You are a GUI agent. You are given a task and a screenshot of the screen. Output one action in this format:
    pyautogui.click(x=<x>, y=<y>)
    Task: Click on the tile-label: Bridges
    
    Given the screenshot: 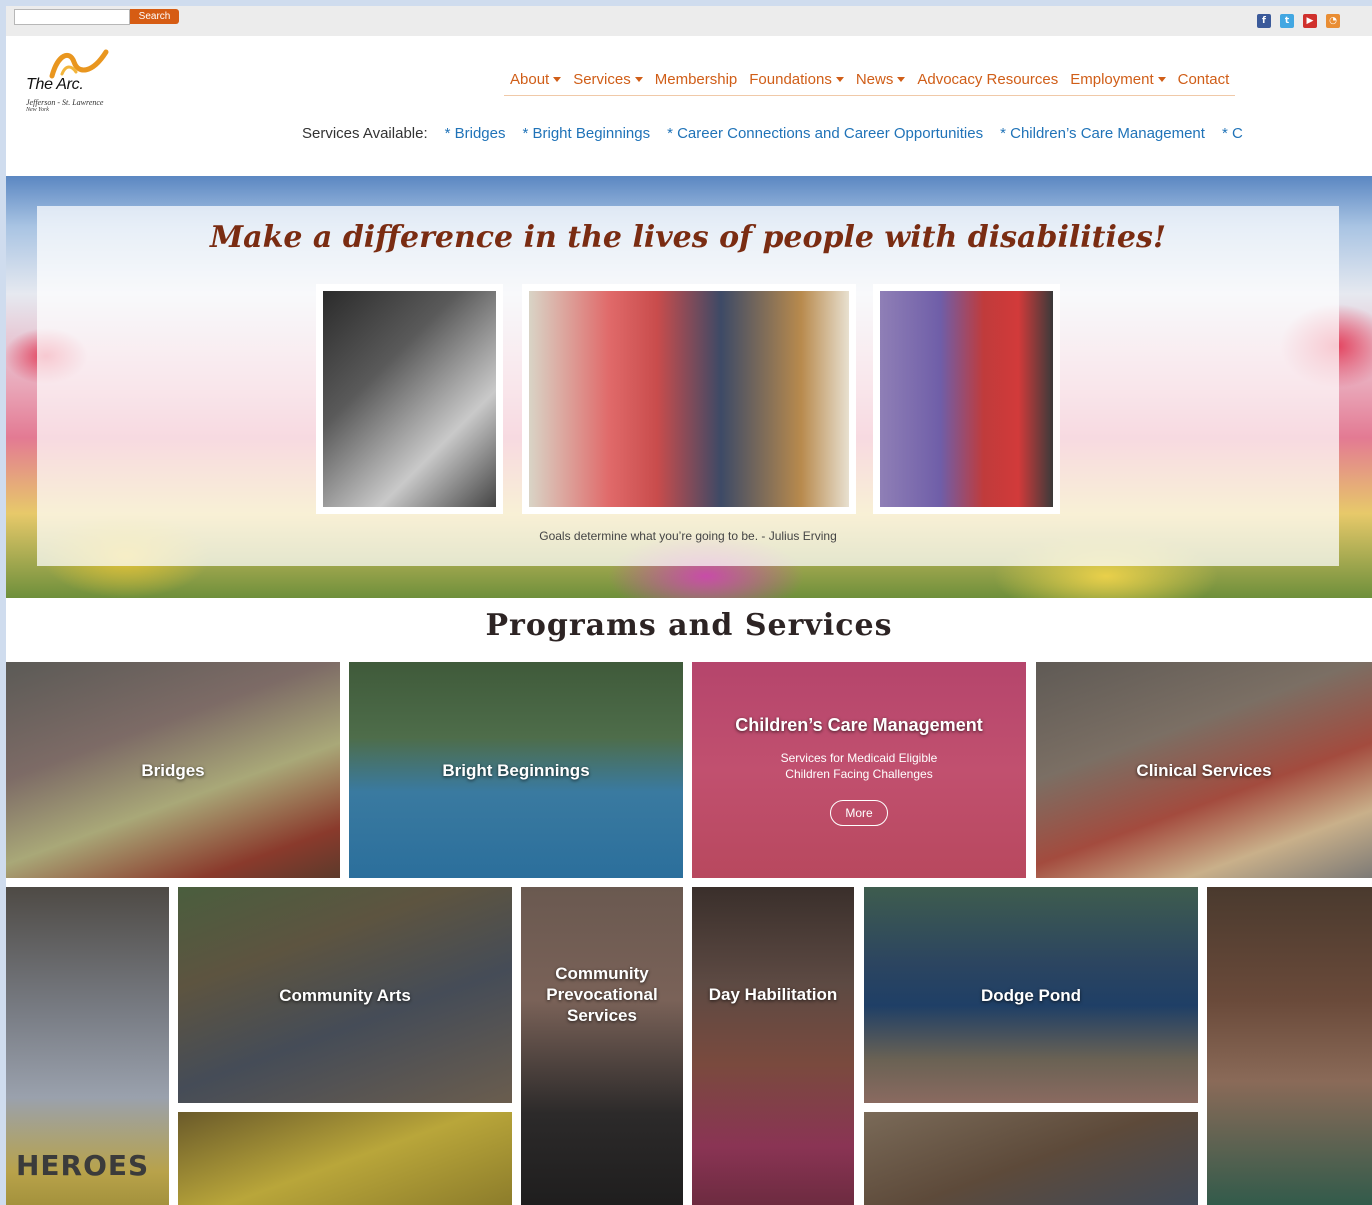 What is the action you would take?
    pyautogui.click(x=173, y=770)
    